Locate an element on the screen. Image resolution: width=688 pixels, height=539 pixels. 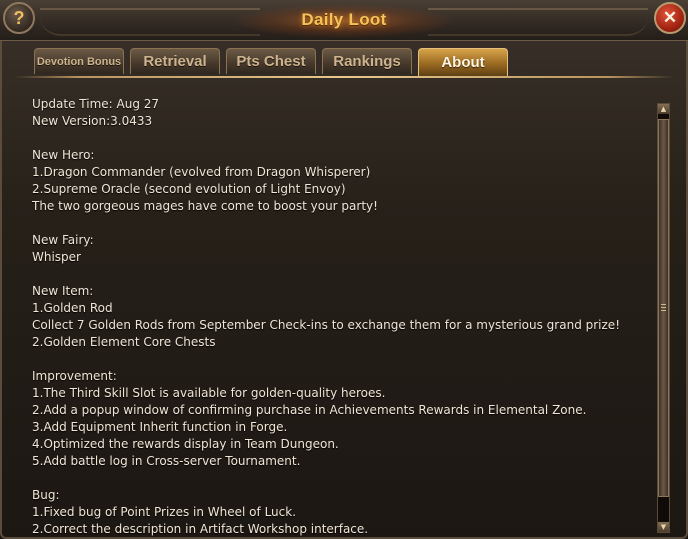
title-bar: Daily Loot ? ✕ is located at coordinates (344, 20).